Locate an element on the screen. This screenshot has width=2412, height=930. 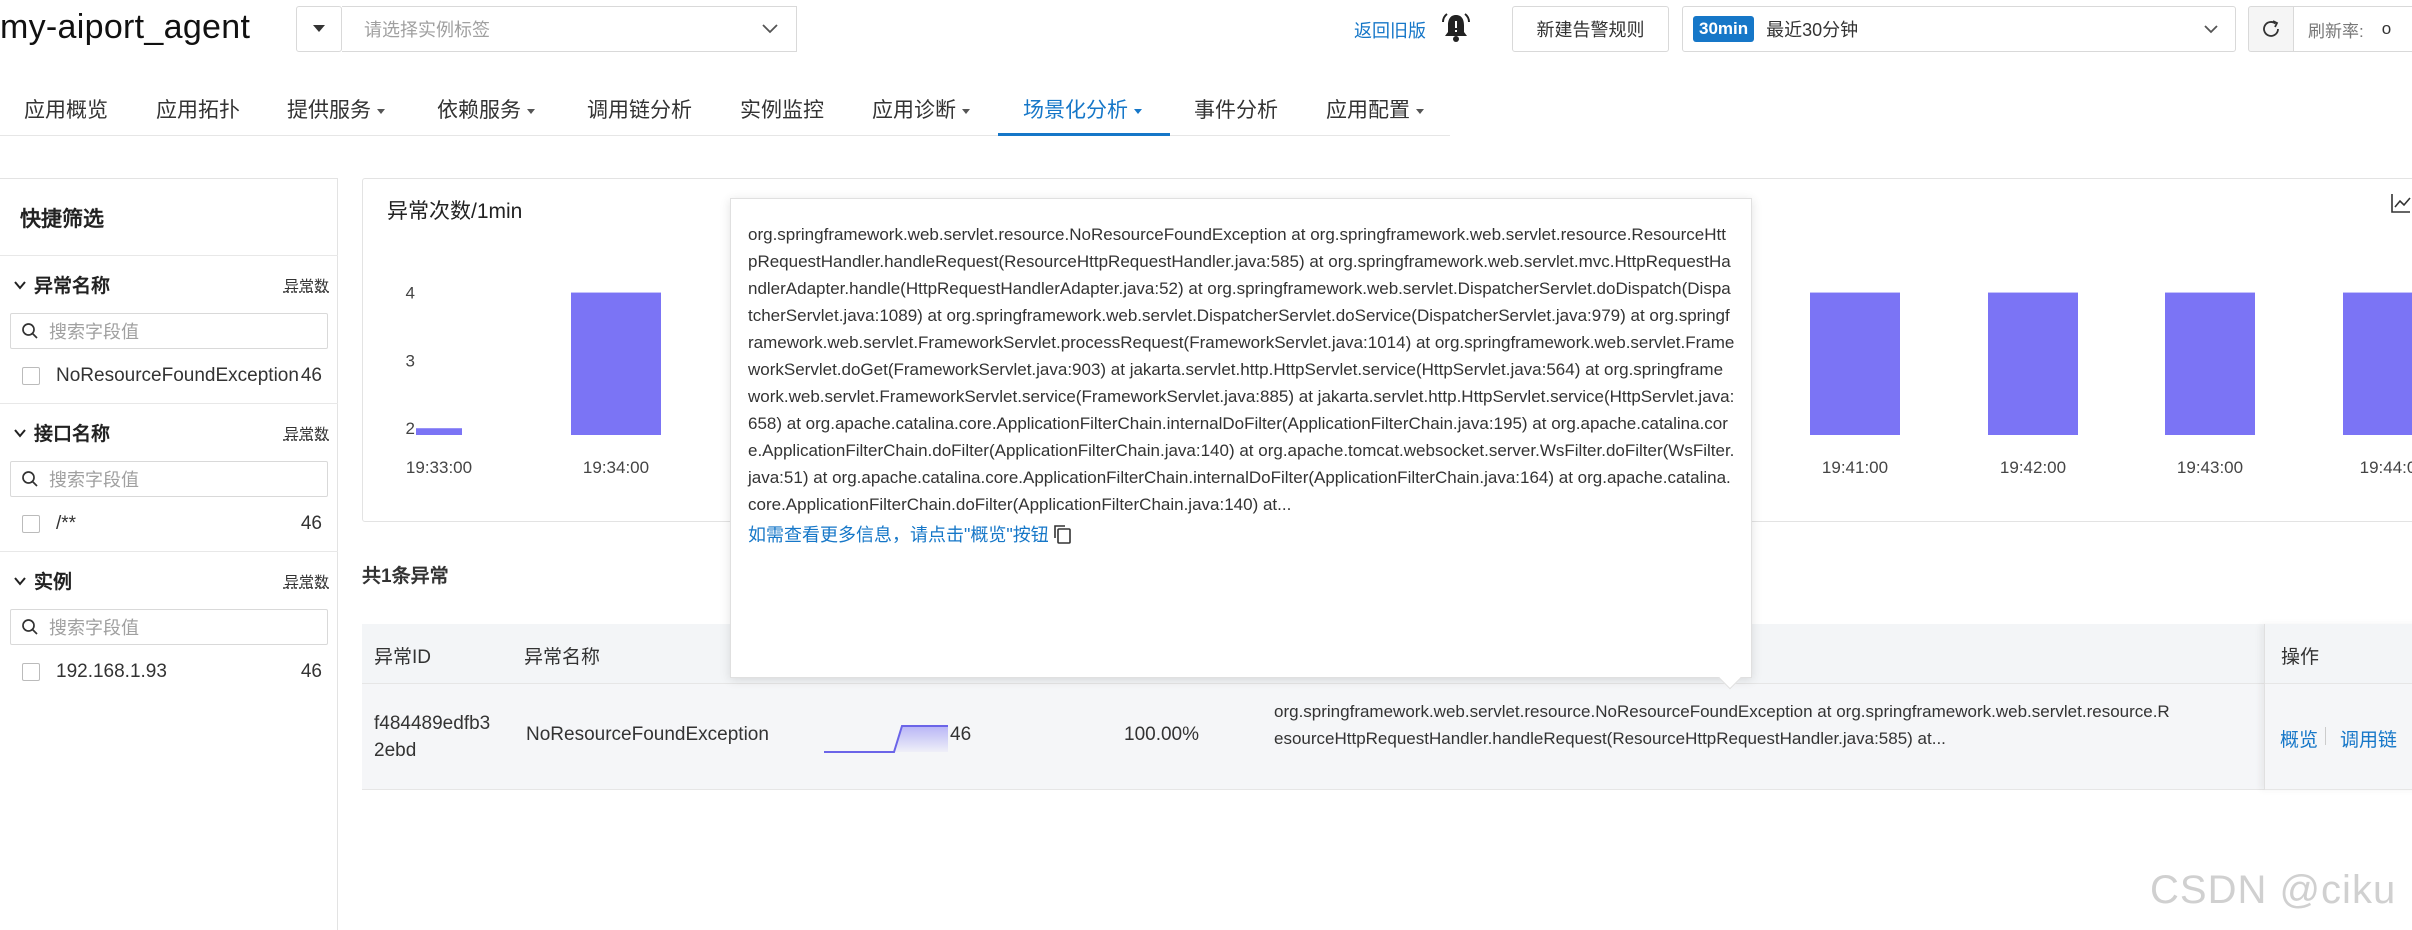
tab-app-overview: 应用概览 is located at coordinates (66, 109).